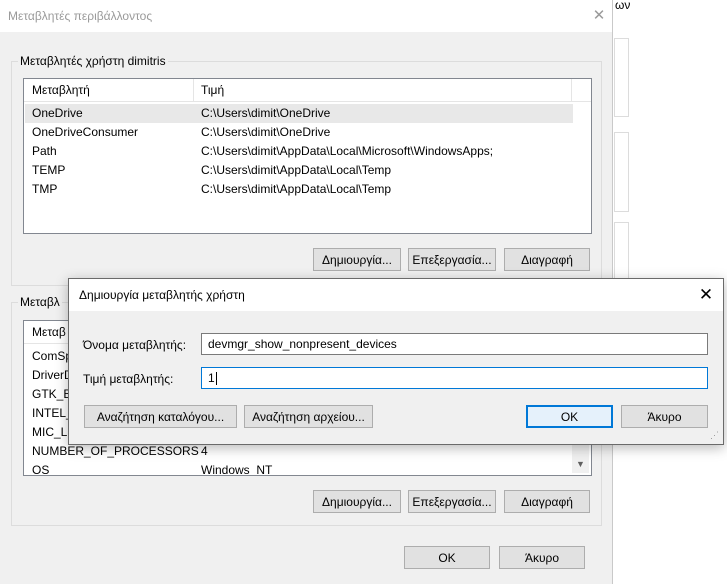 The image size is (727, 584). What do you see at coordinates (162, 295) in the screenshot?
I see `dialog-title: Δημιουργία μεταβλητής χρήστη` at bounding box center [162, 295].